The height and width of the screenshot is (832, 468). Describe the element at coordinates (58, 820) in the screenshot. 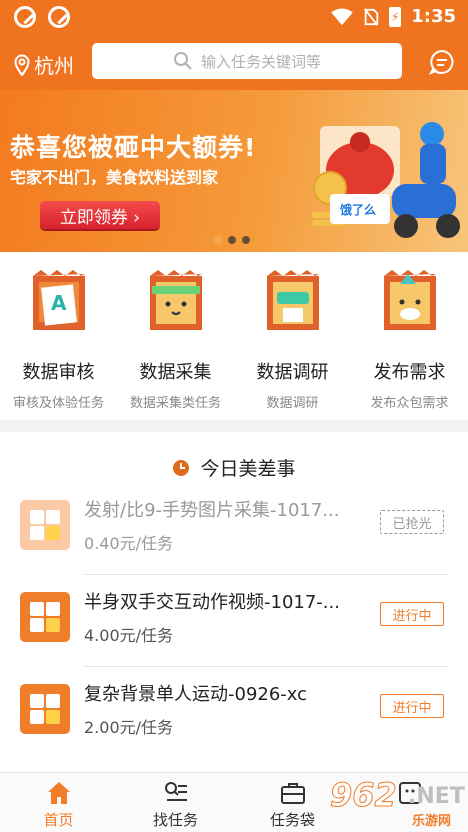

I see `tab-label: 首页` at that location.